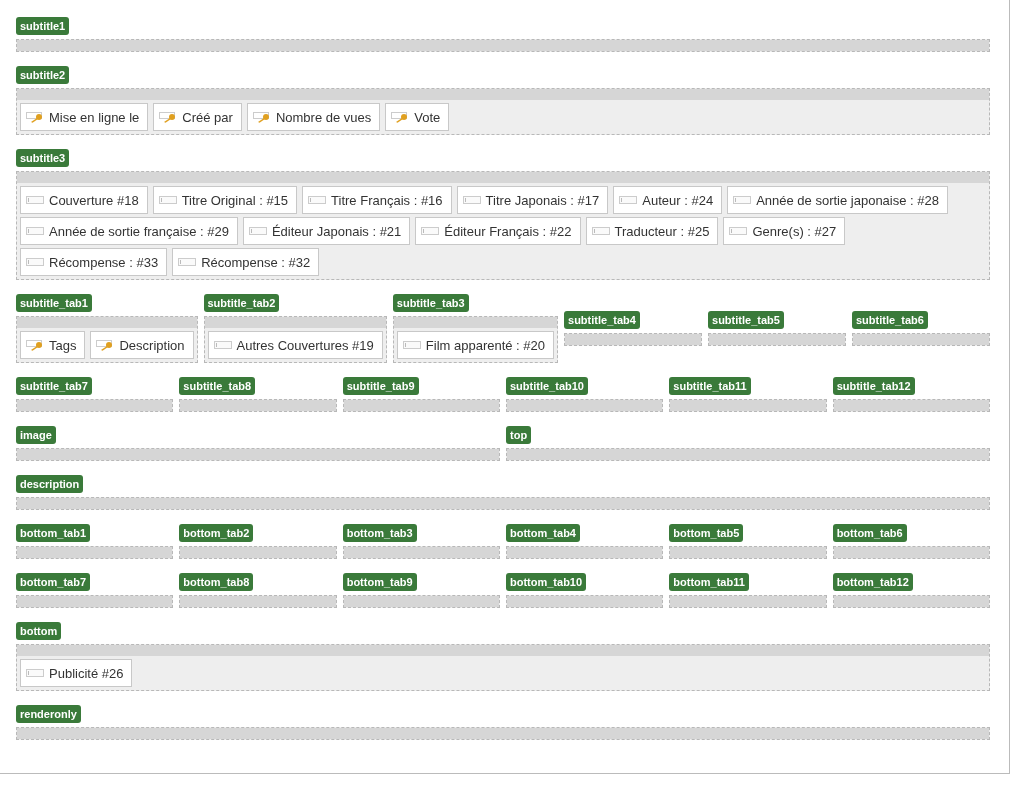 Image resolution: width=1024 pixels, height=798 pixels. What do you see at coordinates (869, 533) in the screenshot?
I see `zone-label: bottom_tab6` at bounding box center [869, 533].